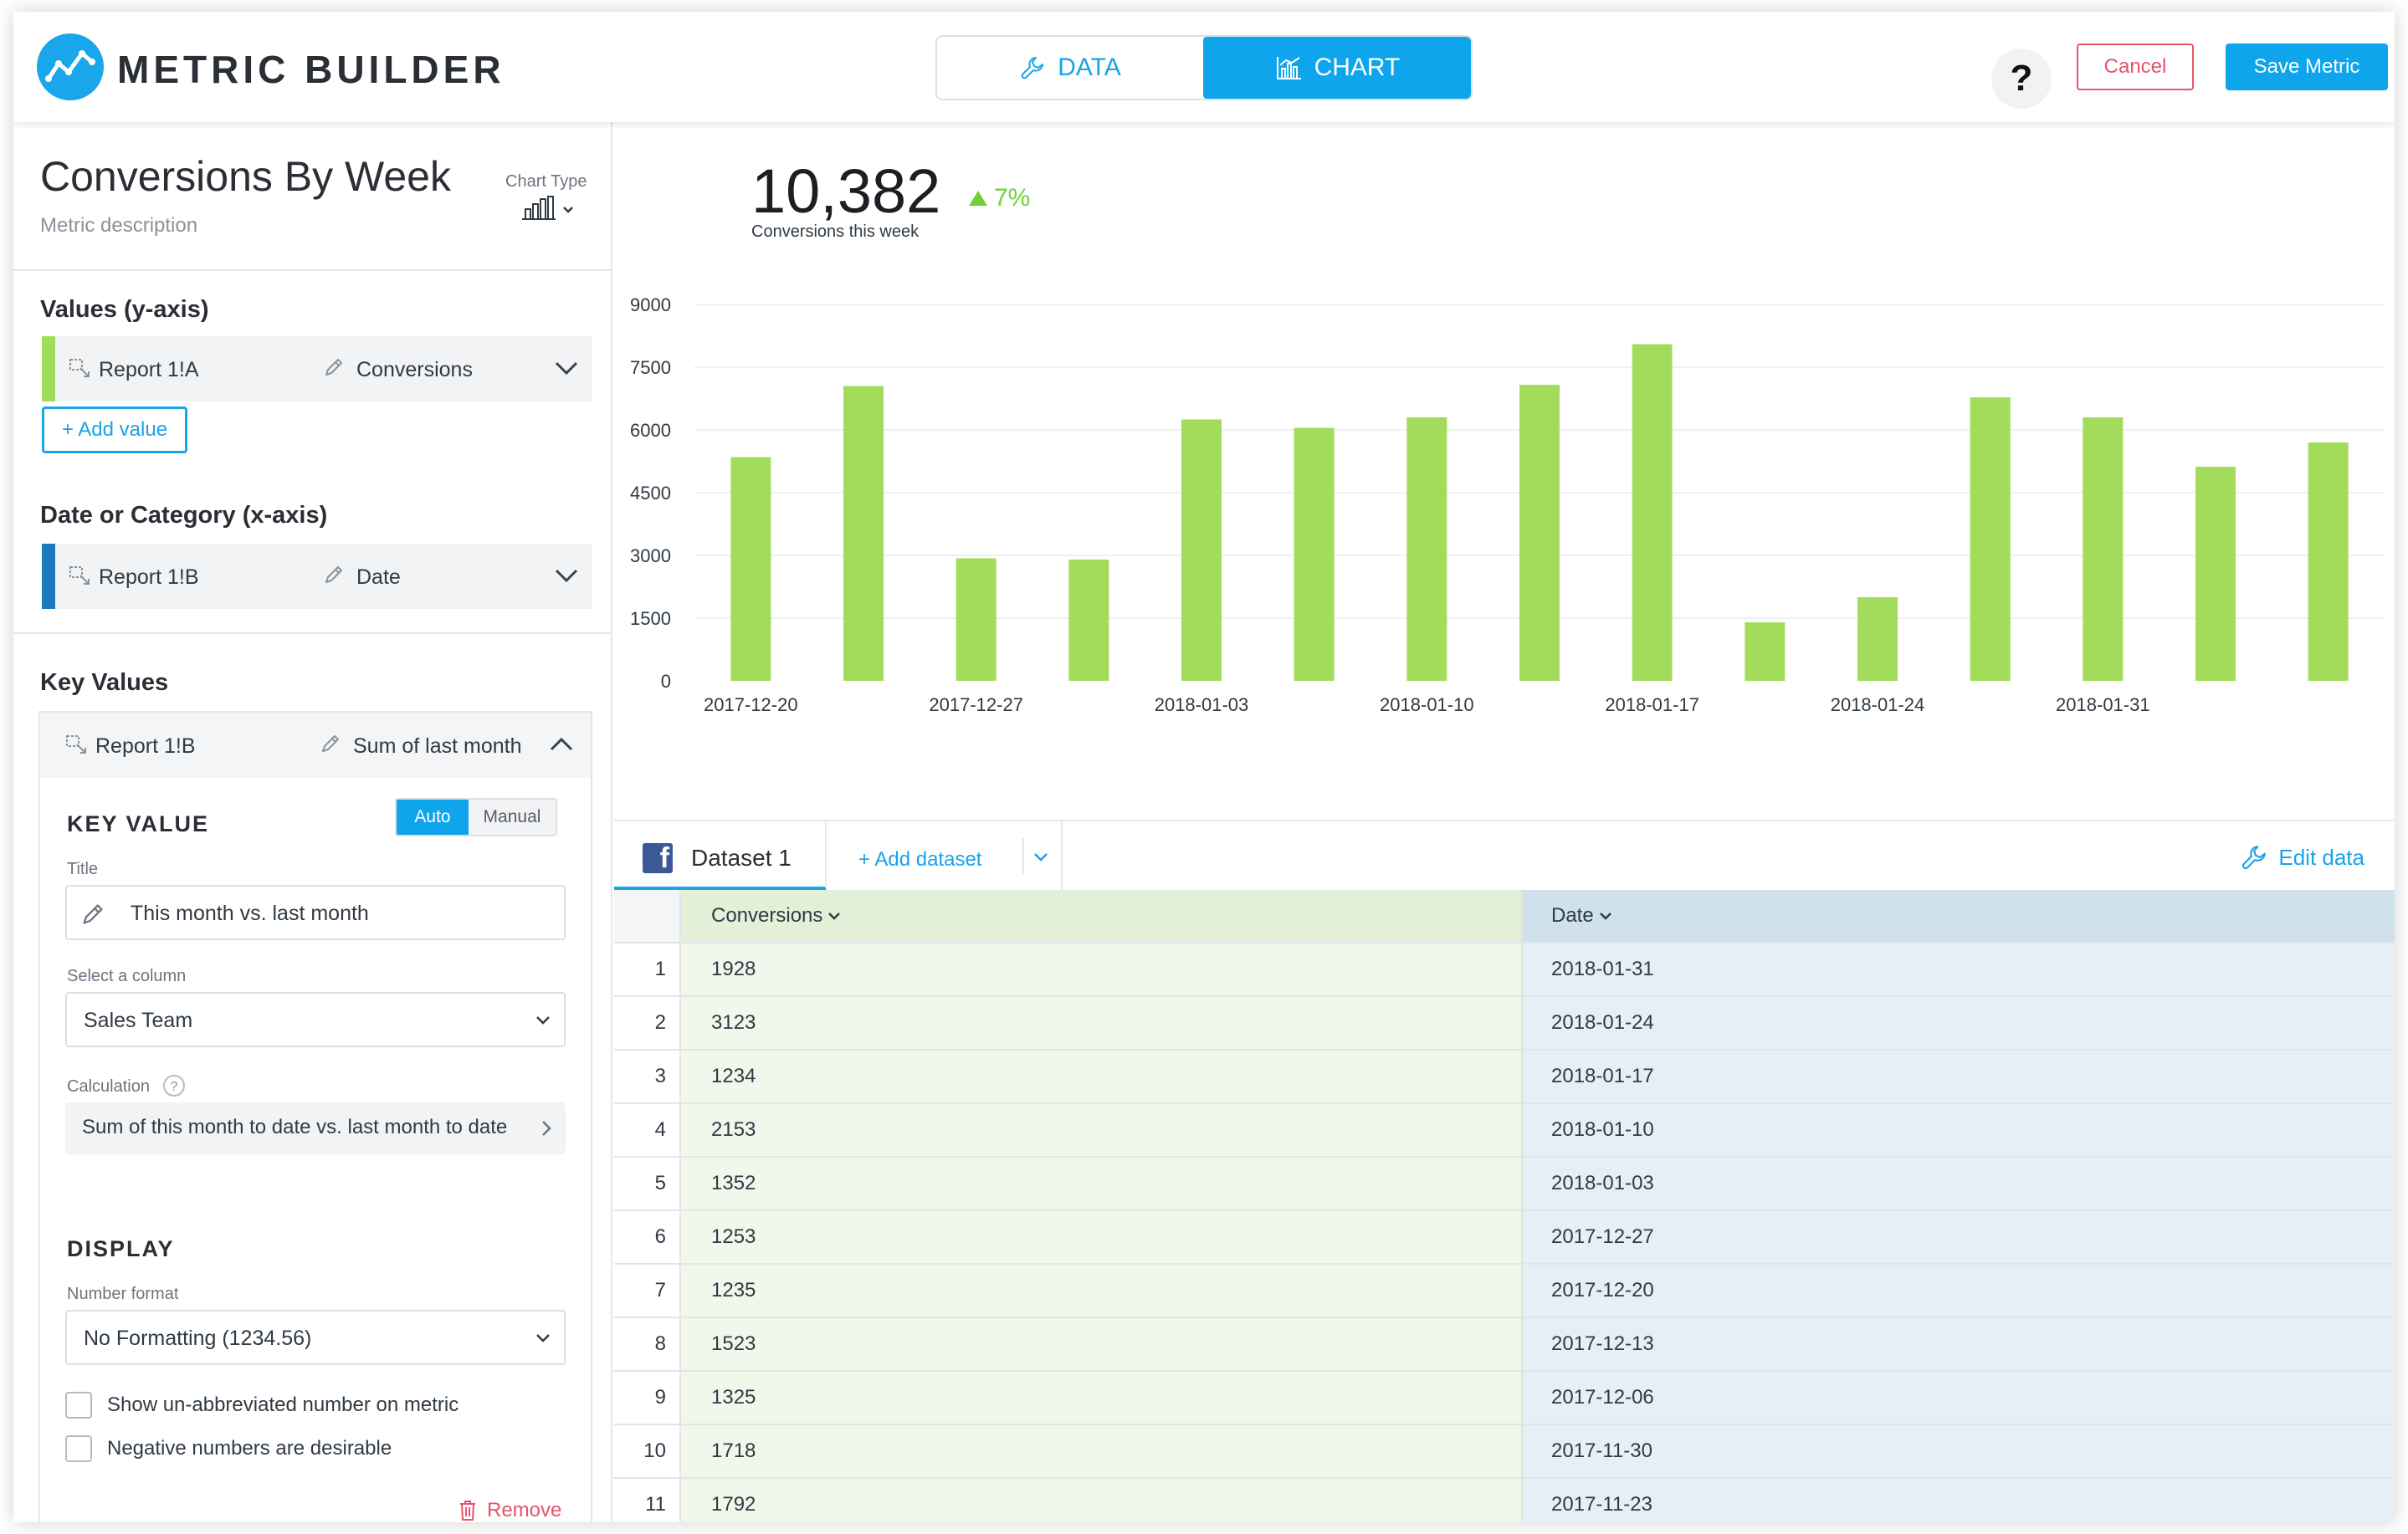  I want to click on cell-conversions: 1234, so click(1102, 1076).